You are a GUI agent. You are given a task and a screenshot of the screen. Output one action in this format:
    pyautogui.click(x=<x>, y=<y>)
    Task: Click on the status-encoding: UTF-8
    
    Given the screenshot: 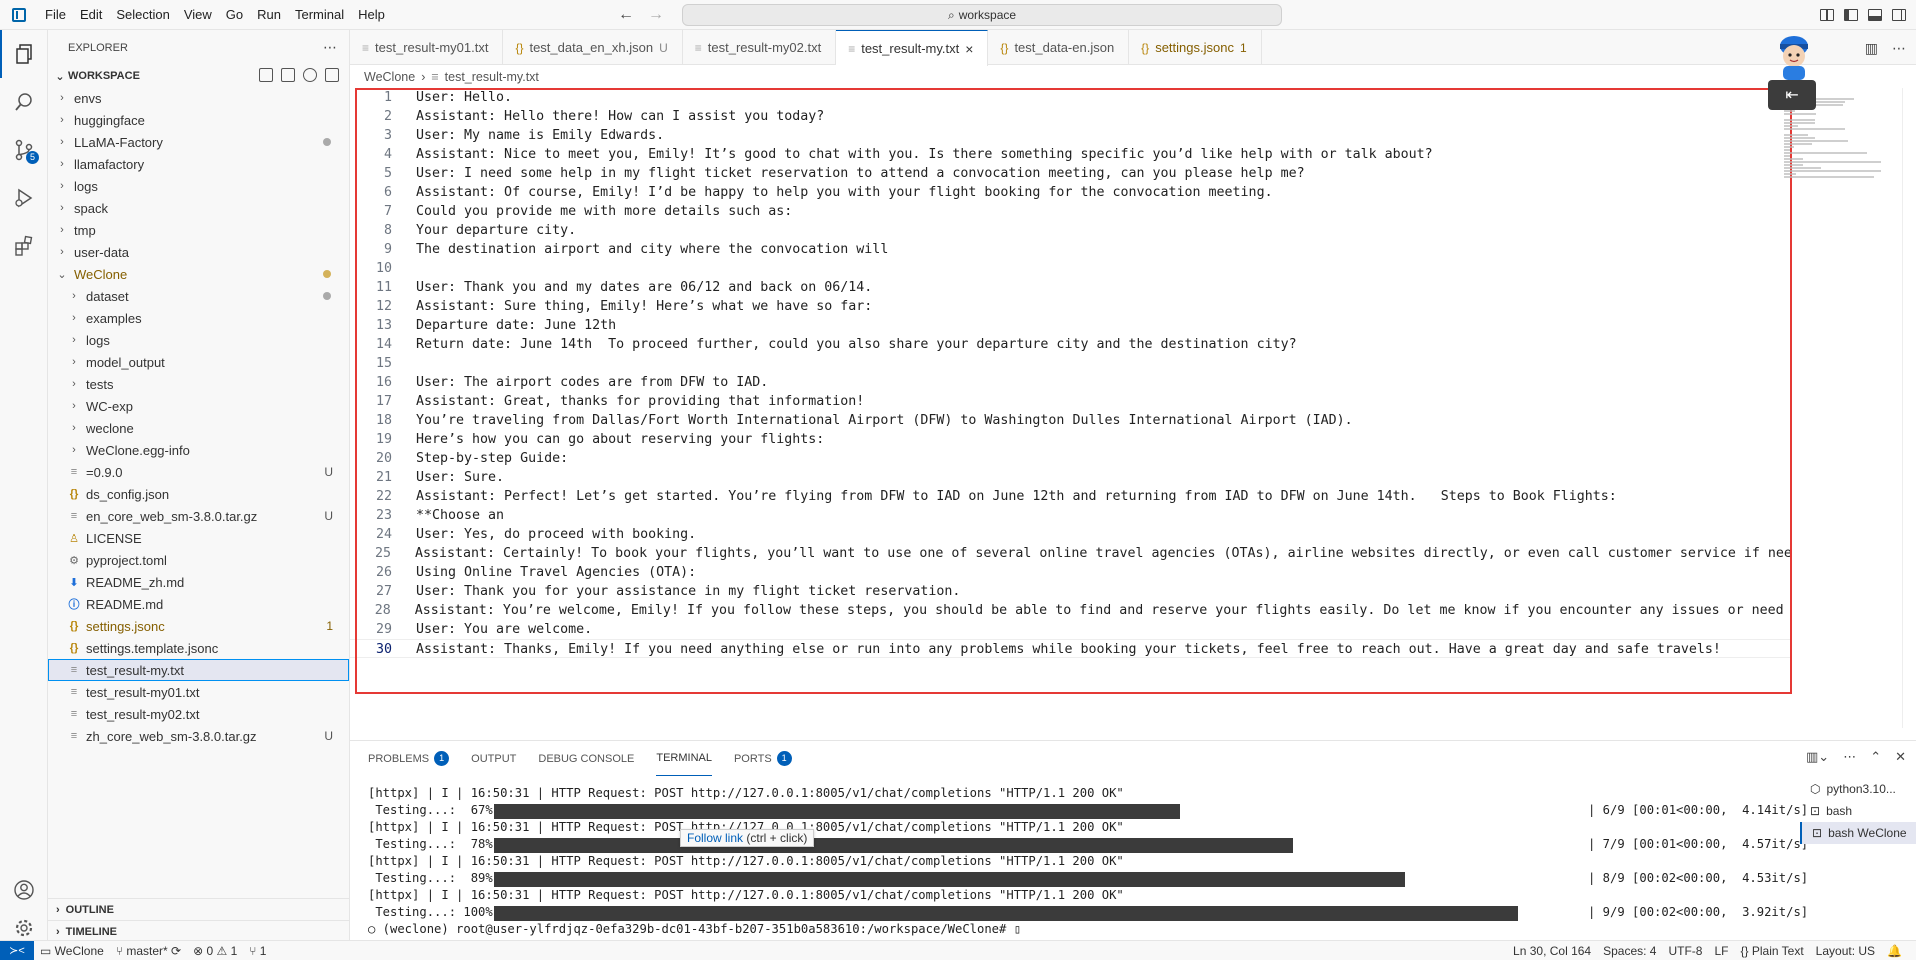 What is the action you would take?
    pyautogui.click(x=1685, y=951)
    